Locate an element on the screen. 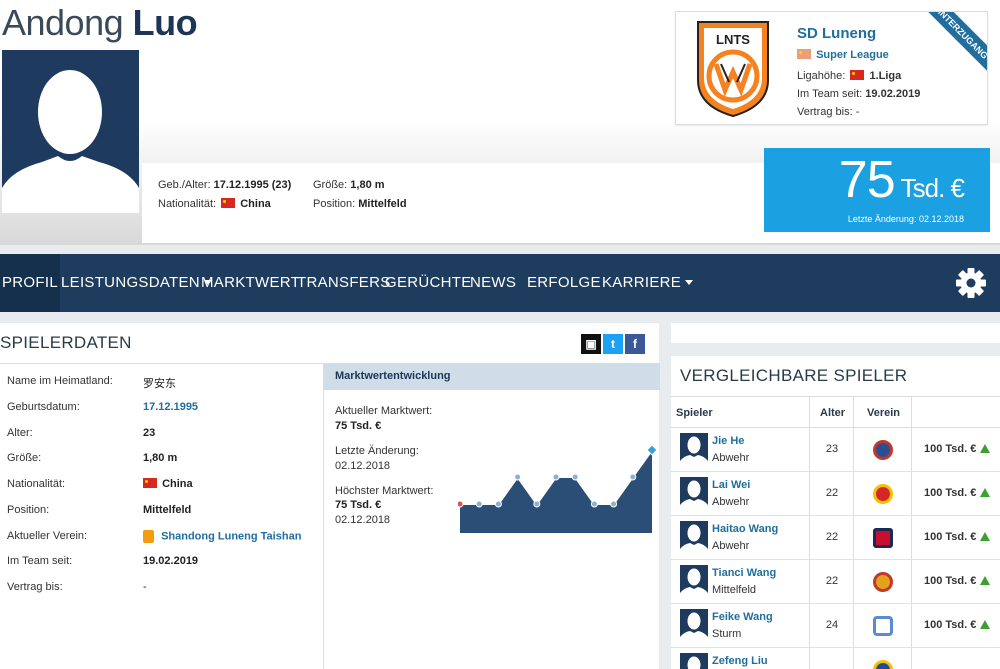 This screenshot has width=1000, height=669. market-value-last-change: Letzte Änderung: 02.12.2018 is located at coordinates (905, 219).